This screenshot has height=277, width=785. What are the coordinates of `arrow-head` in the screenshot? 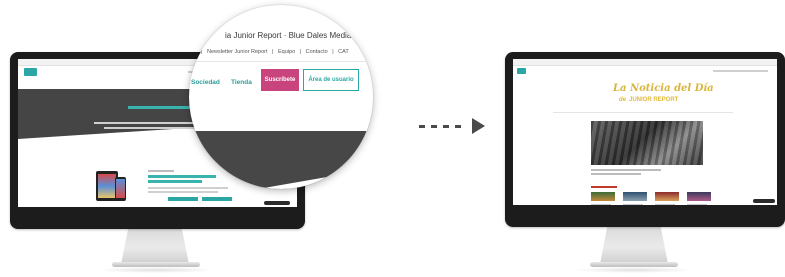 It's located at (478, 126).